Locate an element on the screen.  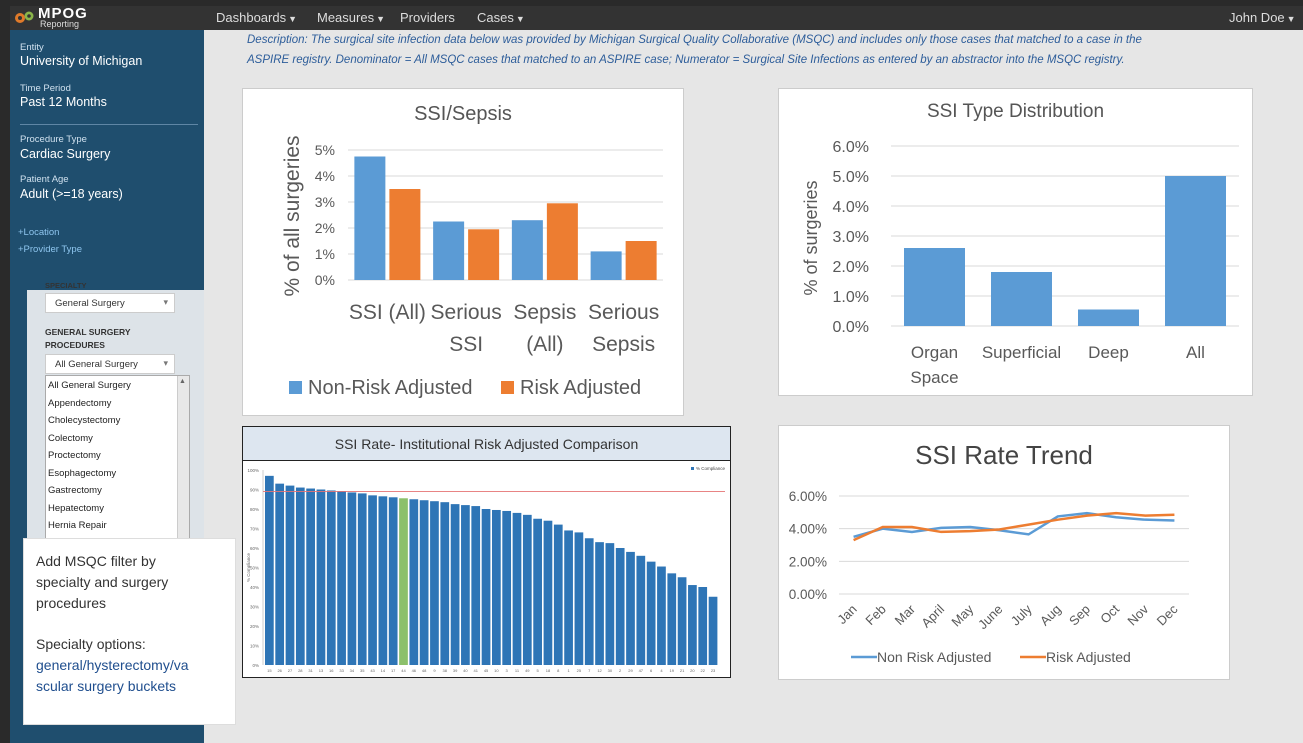
y-tick-label: 50% is located at coordinates (254, 568).